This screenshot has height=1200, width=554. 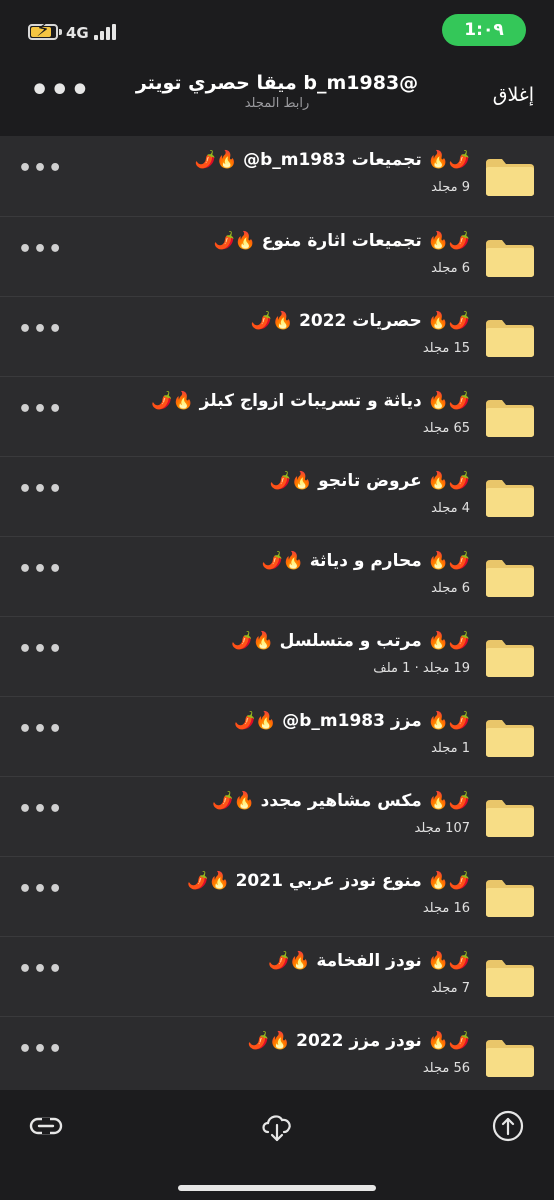 What do you see at coordinates (277, 1188) in the screenshot?
I see `home-indicator` at bounding box center [277, 1188].